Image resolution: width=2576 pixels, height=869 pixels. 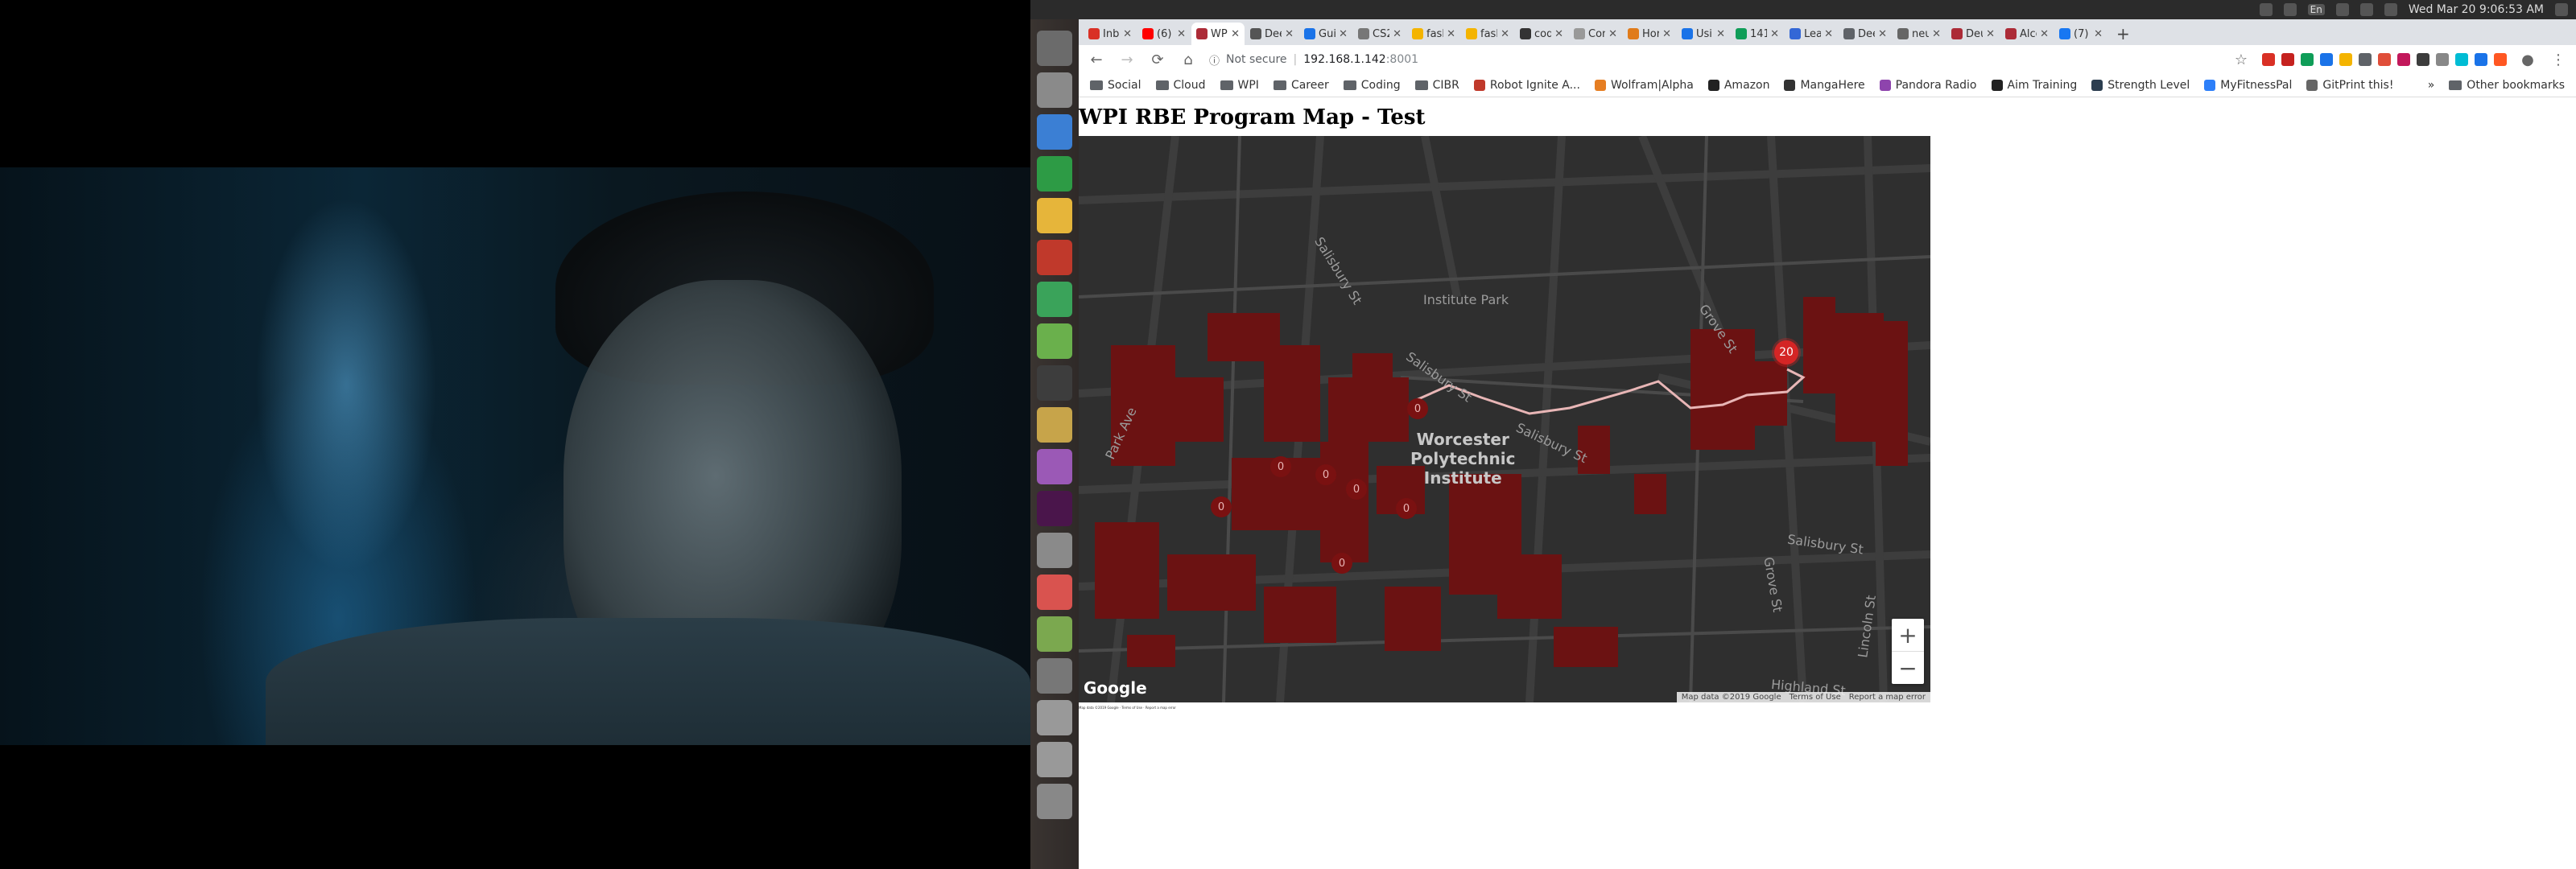 I want to click on drive-icon, so click(x=1054, y=717).